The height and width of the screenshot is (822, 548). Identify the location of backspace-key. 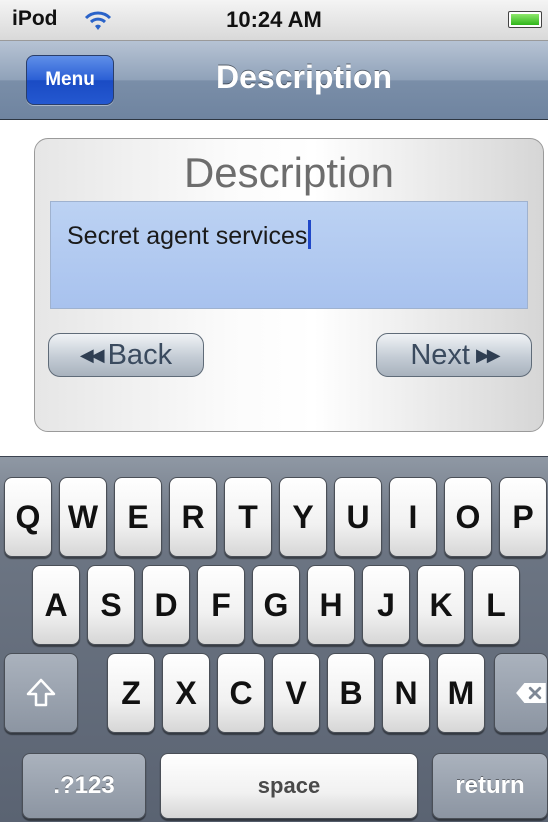
(521, 693).